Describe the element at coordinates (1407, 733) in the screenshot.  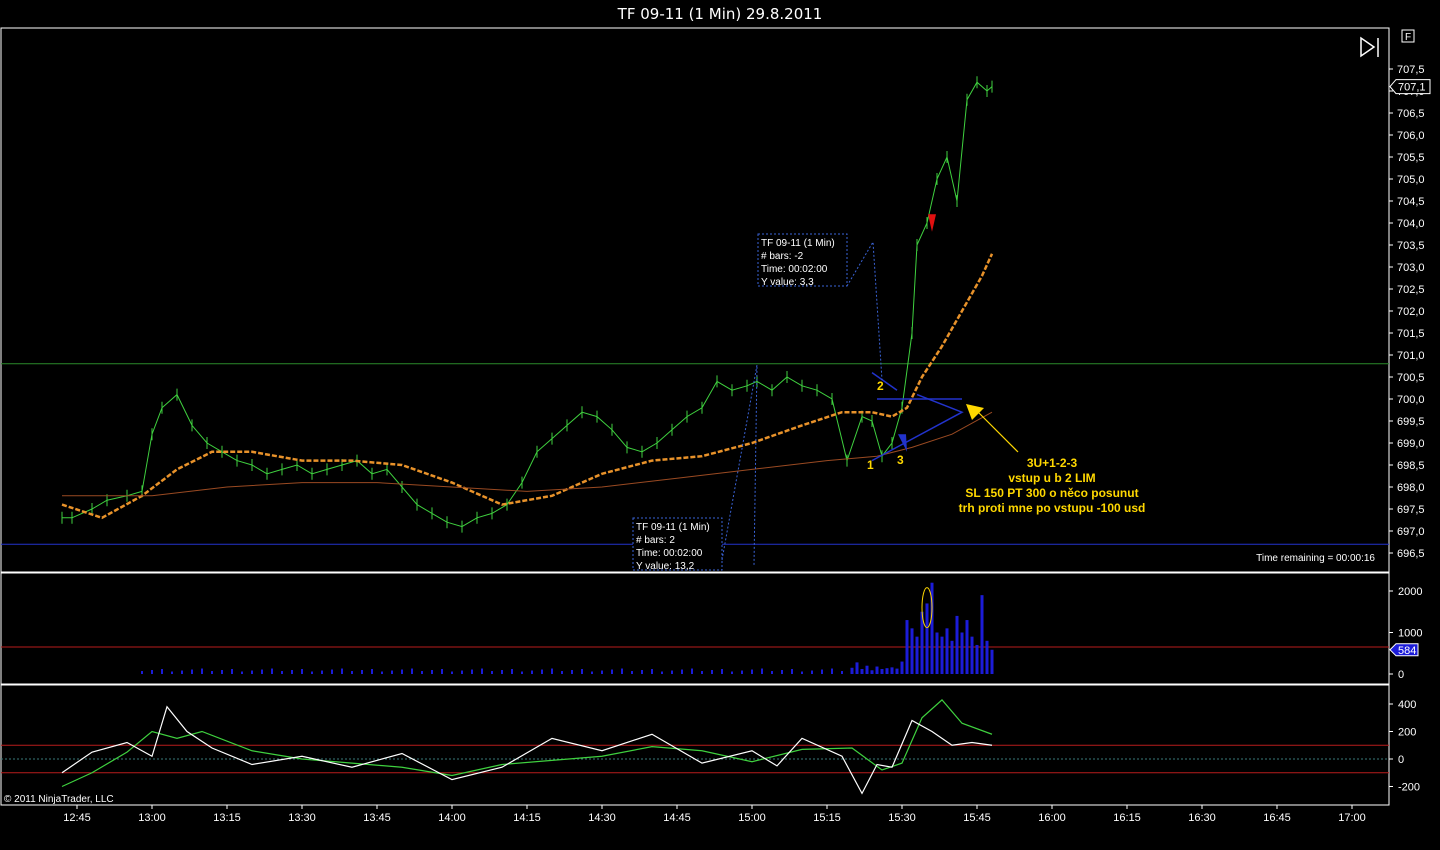
I see `osc-y-tick-label-1: 200` at that location.